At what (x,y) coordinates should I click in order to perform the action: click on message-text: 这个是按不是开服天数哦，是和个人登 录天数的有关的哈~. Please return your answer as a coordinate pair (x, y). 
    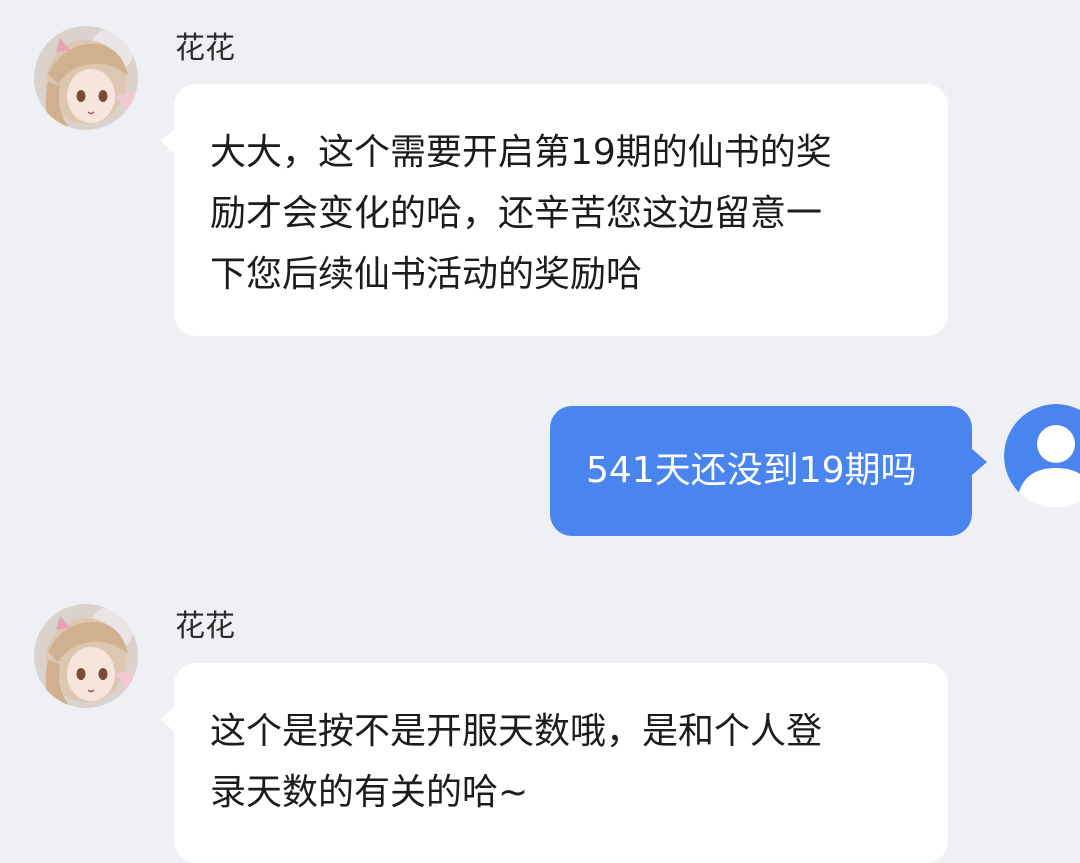
    Looking at the image, I should click on (516, 762).